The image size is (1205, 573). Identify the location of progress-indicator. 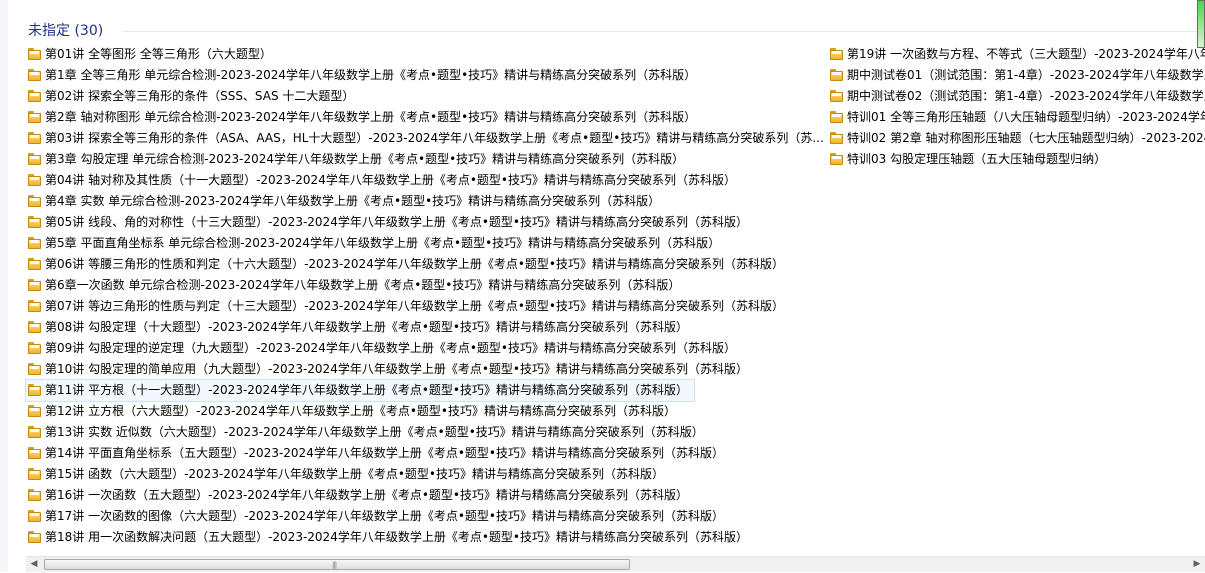
(1201, 24).